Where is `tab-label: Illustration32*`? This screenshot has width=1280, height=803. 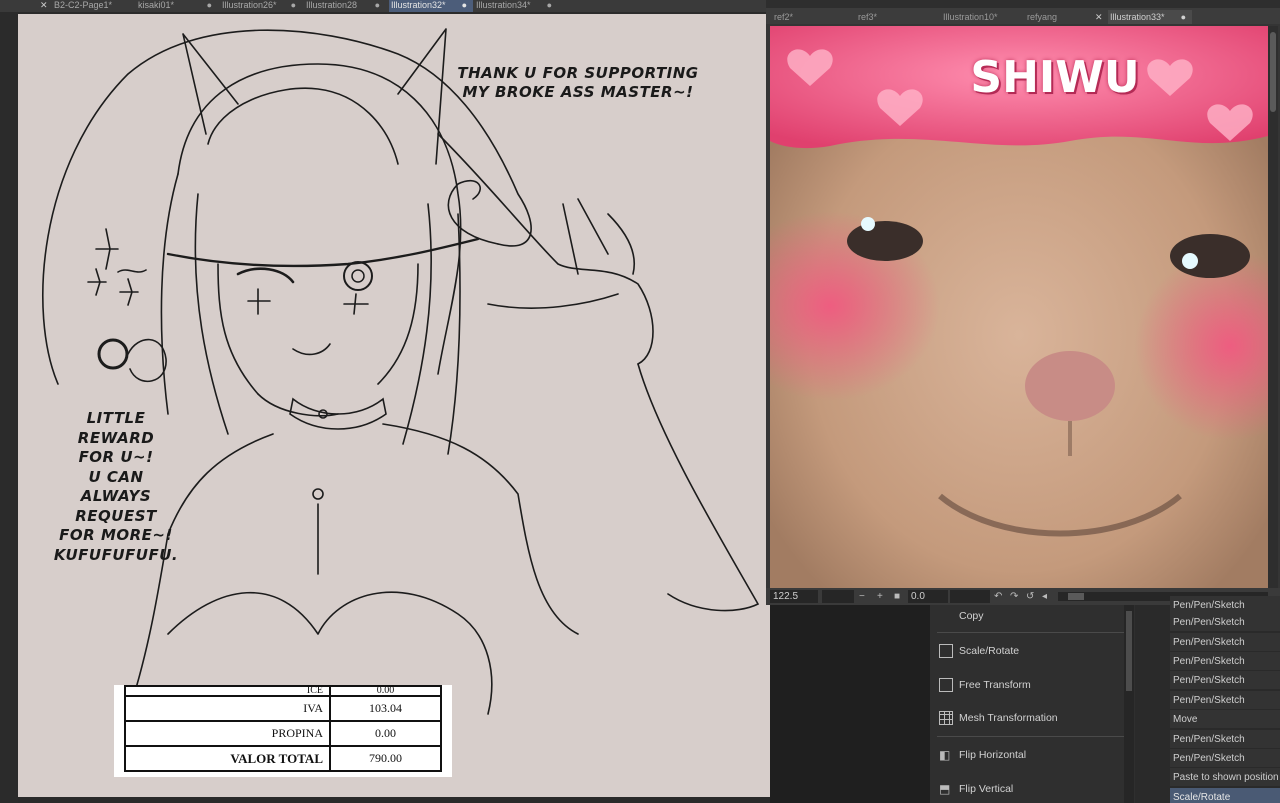 tab-label: Illustration32* is located at coordinates (418, 5).